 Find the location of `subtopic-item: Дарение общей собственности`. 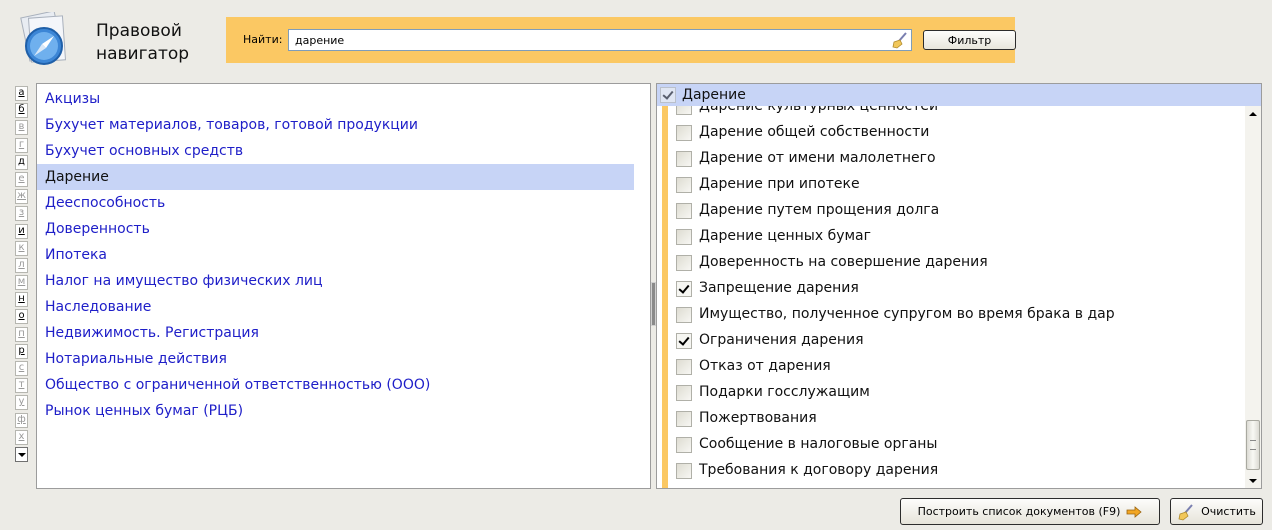

subtopic-item: Дарение общей собственности is located at coordinates (951, 133).